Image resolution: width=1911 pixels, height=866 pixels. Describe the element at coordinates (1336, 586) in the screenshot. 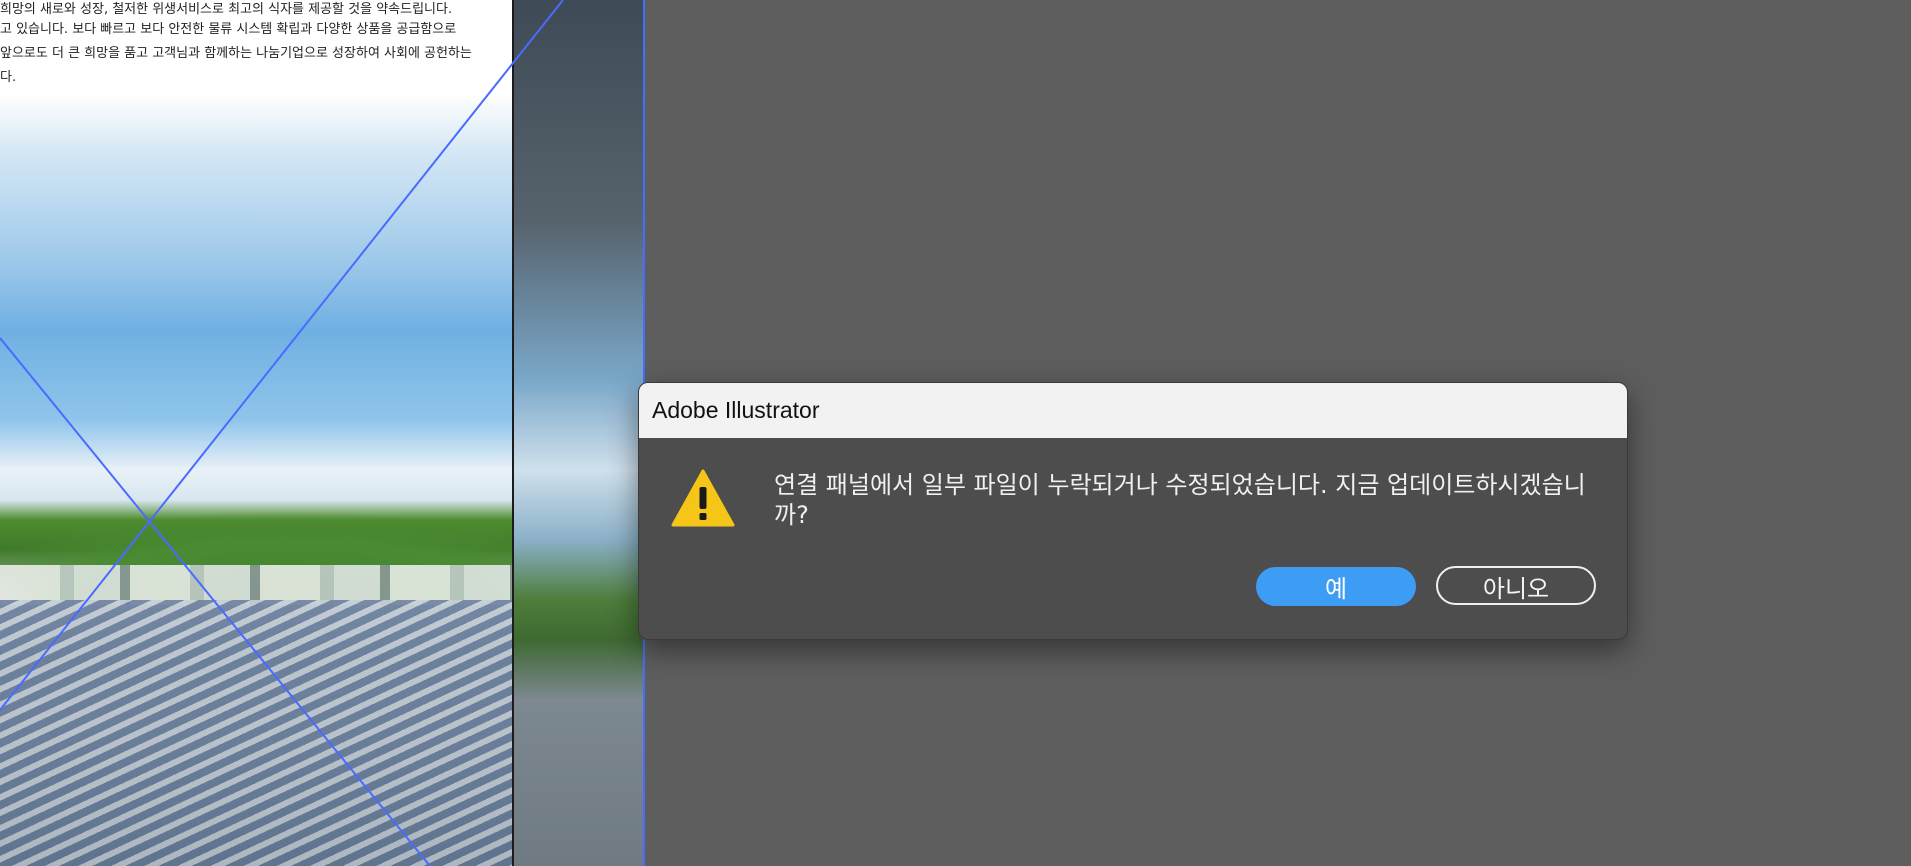

I see `yes-button: 예` at that location.